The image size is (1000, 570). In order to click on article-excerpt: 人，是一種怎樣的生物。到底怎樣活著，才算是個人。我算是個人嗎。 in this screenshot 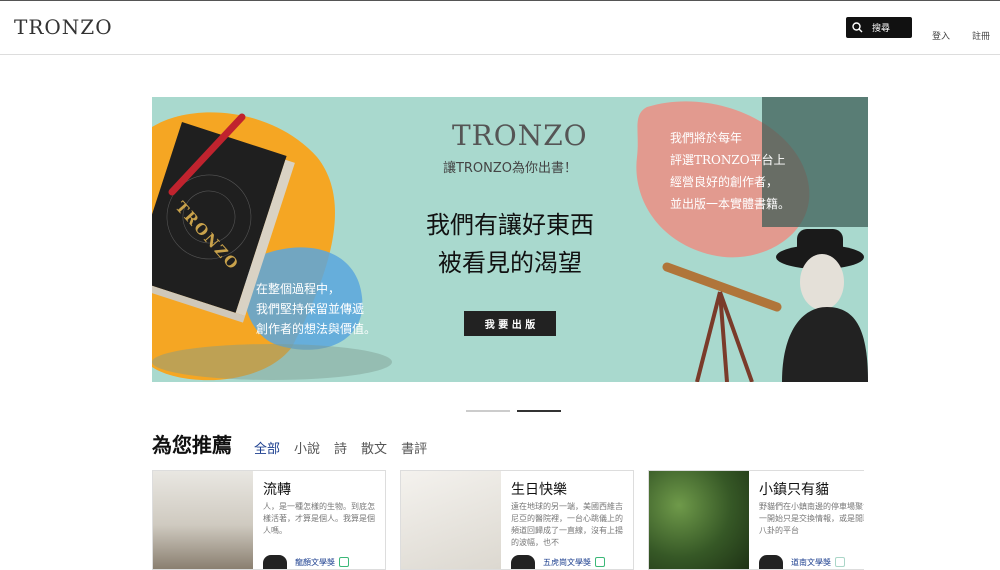, I will do `click(319, 518)`.